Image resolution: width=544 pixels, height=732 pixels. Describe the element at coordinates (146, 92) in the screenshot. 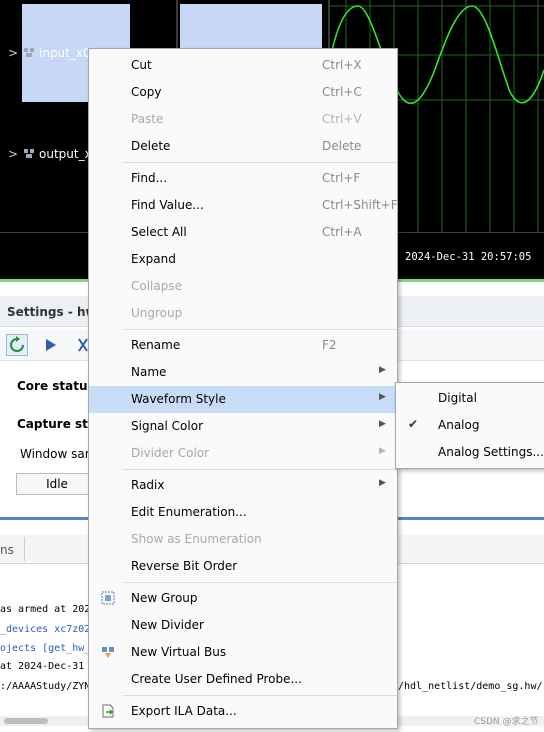

I see `menu-item-label: Copy` at that location.